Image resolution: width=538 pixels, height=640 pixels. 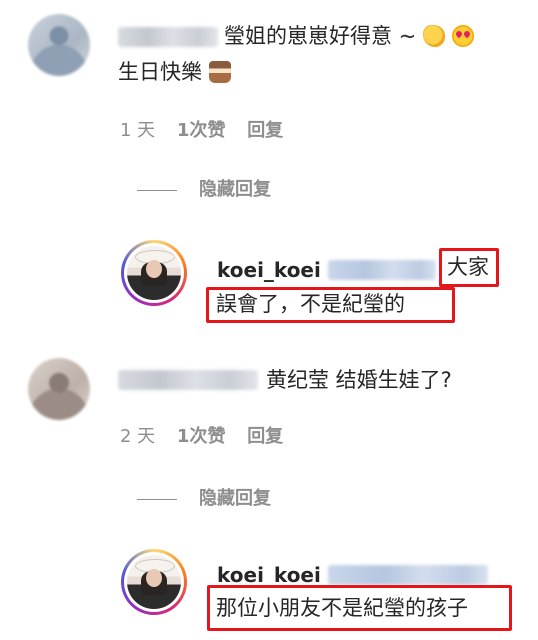 What do you see at coordinates (462, 36) in the screenshot?
I see `heart-eyes-emoji` at bounding box center [462, 36].